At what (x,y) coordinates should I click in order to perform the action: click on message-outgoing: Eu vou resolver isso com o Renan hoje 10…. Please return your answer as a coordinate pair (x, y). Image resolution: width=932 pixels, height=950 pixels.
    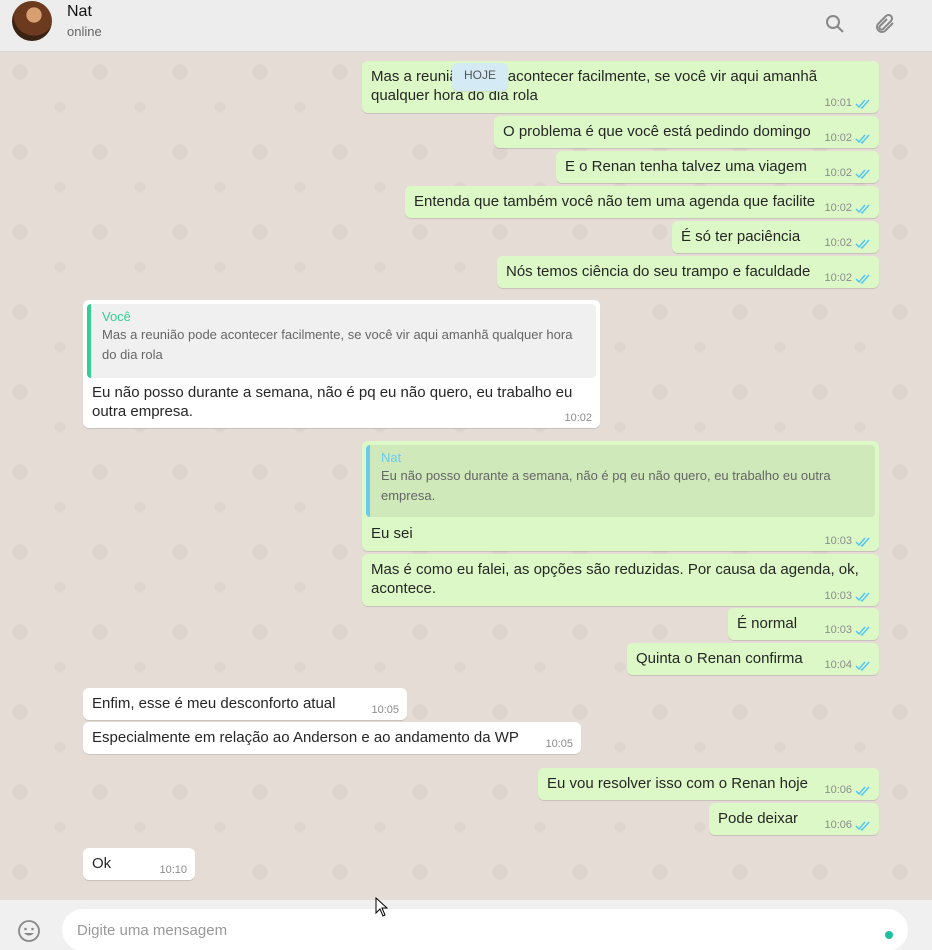
    Looking at the image, I should click on (708, 784).